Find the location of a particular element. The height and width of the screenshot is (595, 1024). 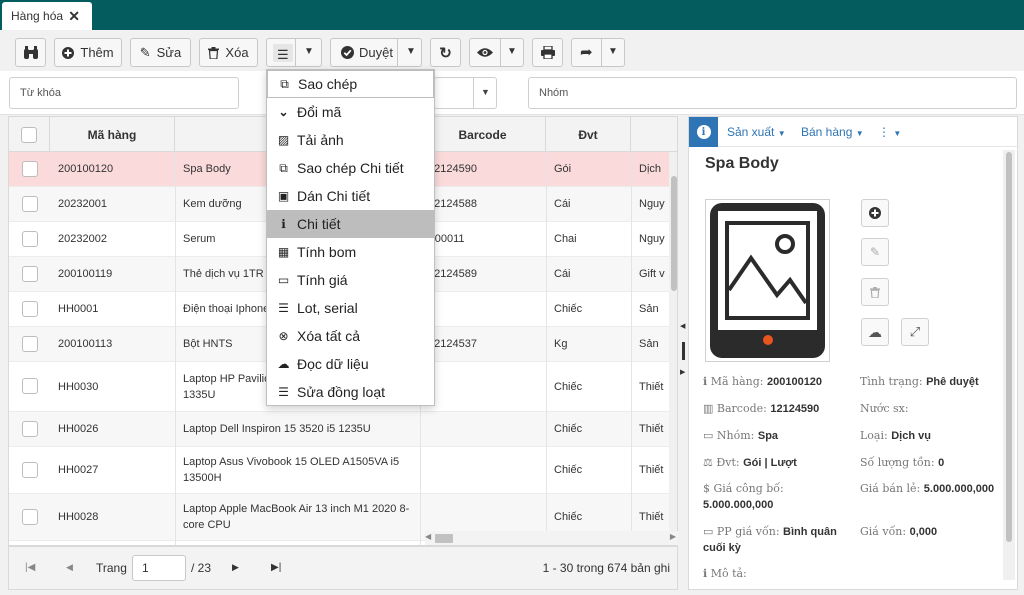

cell-code: HH0001 is located at coordinates (78, 309).